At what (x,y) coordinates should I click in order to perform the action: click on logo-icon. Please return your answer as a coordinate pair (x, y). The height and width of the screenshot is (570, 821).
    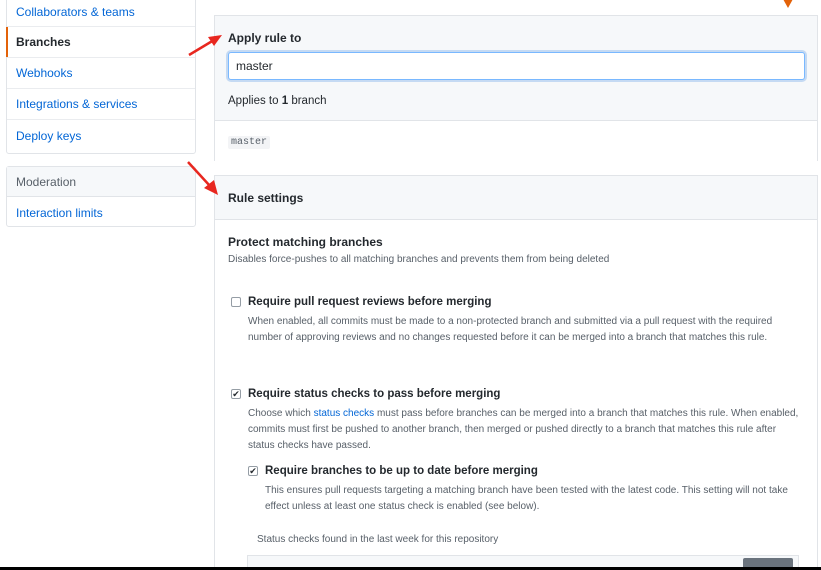
    Looking at the image, I should click on (788, 4).